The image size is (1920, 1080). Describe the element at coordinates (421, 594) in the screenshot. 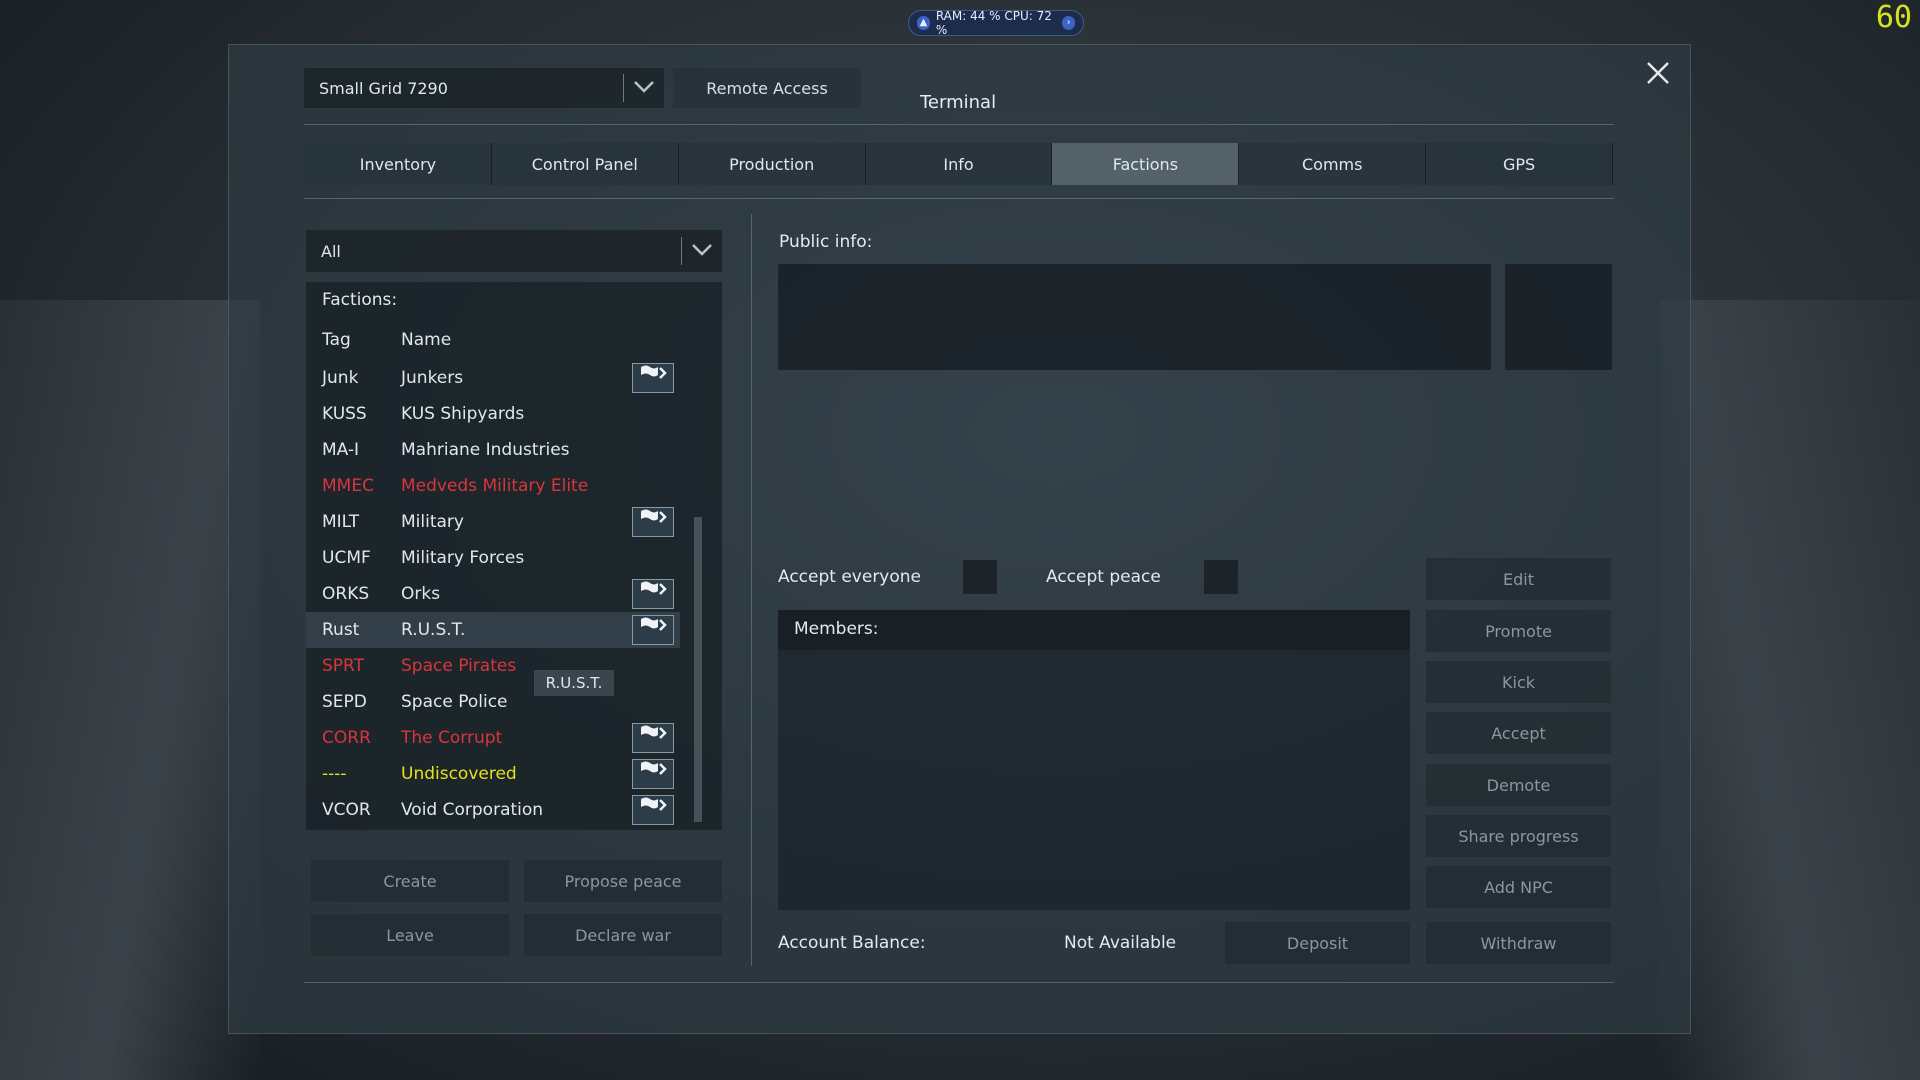

I see `faction-name: Orks` at that location.